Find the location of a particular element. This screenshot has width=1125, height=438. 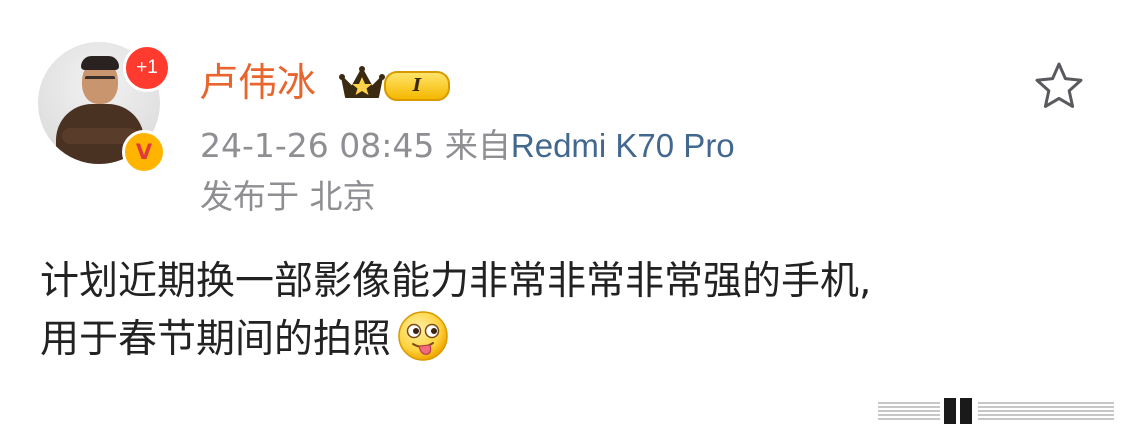

post-text-line-content: 用于春节期间的拍照 is located at coordinates (216, 339).